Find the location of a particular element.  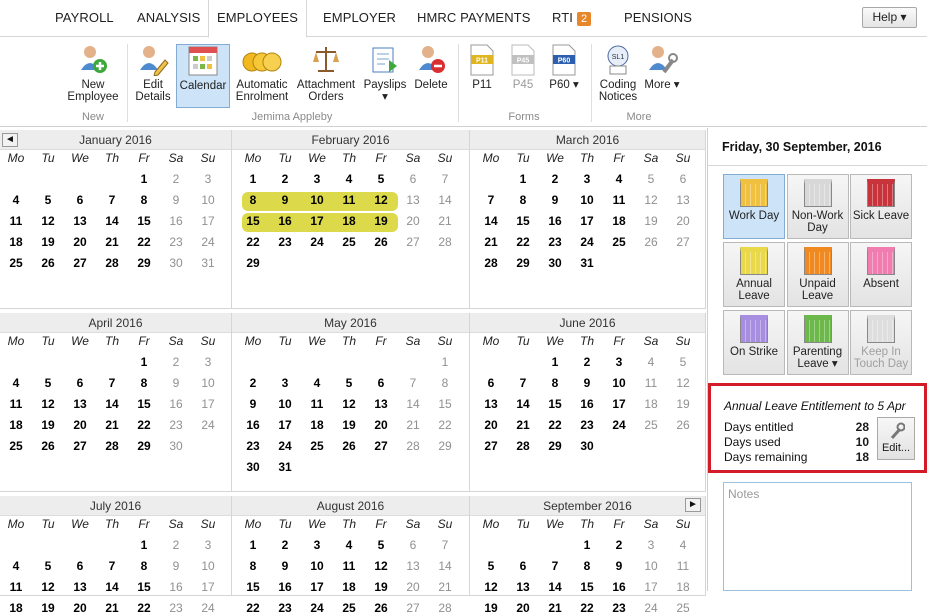

new-employee-button: New Employee is located at coordinates (93, 76).